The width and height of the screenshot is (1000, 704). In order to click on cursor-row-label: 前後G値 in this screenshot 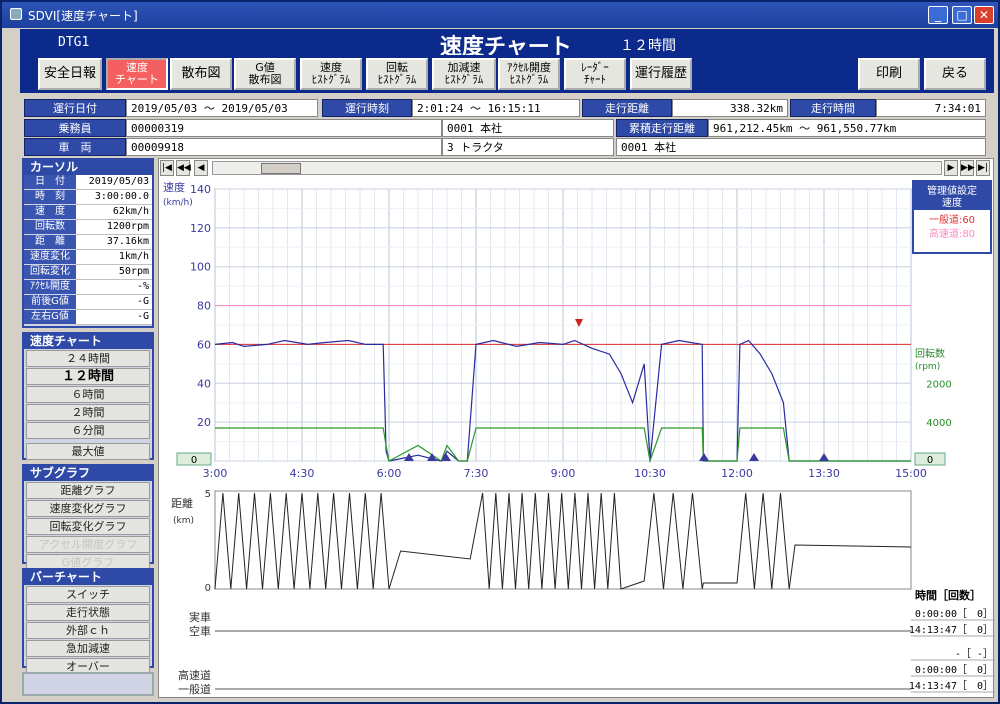, I will do `click(50, 302)`.